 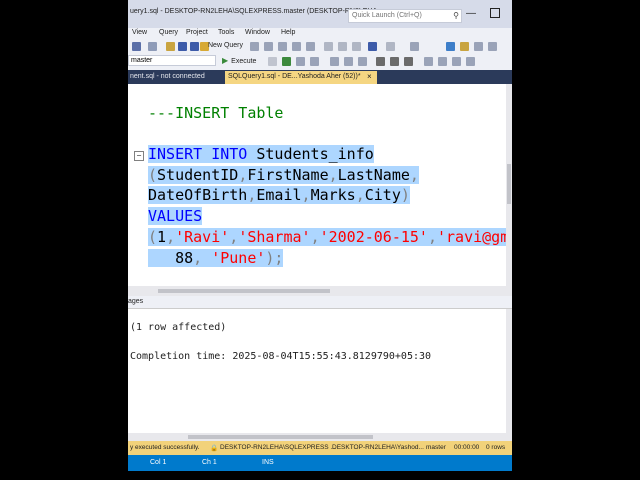 What do you see at coordinates (328, 46) in the screenshot?
I see `cut-icon` at bounding box center [328, 46].